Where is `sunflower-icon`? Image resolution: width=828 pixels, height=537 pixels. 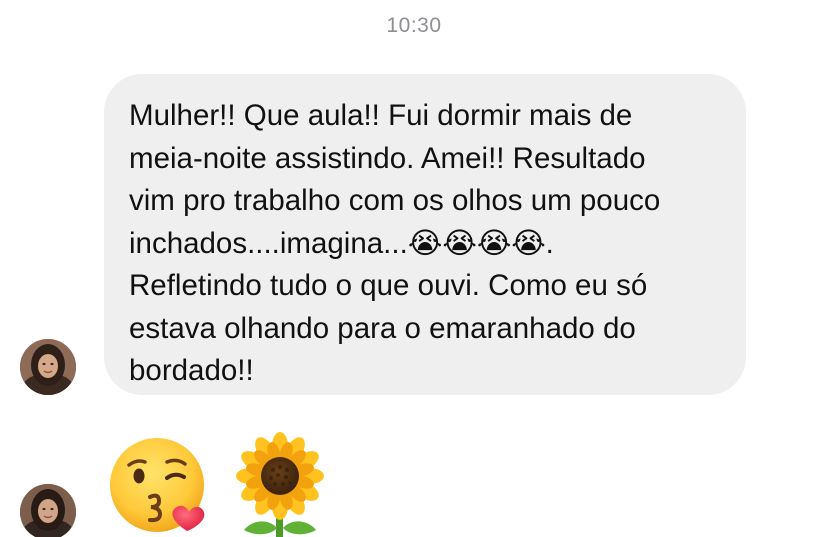
sunflower-icon is located at coordinates (280, 484).